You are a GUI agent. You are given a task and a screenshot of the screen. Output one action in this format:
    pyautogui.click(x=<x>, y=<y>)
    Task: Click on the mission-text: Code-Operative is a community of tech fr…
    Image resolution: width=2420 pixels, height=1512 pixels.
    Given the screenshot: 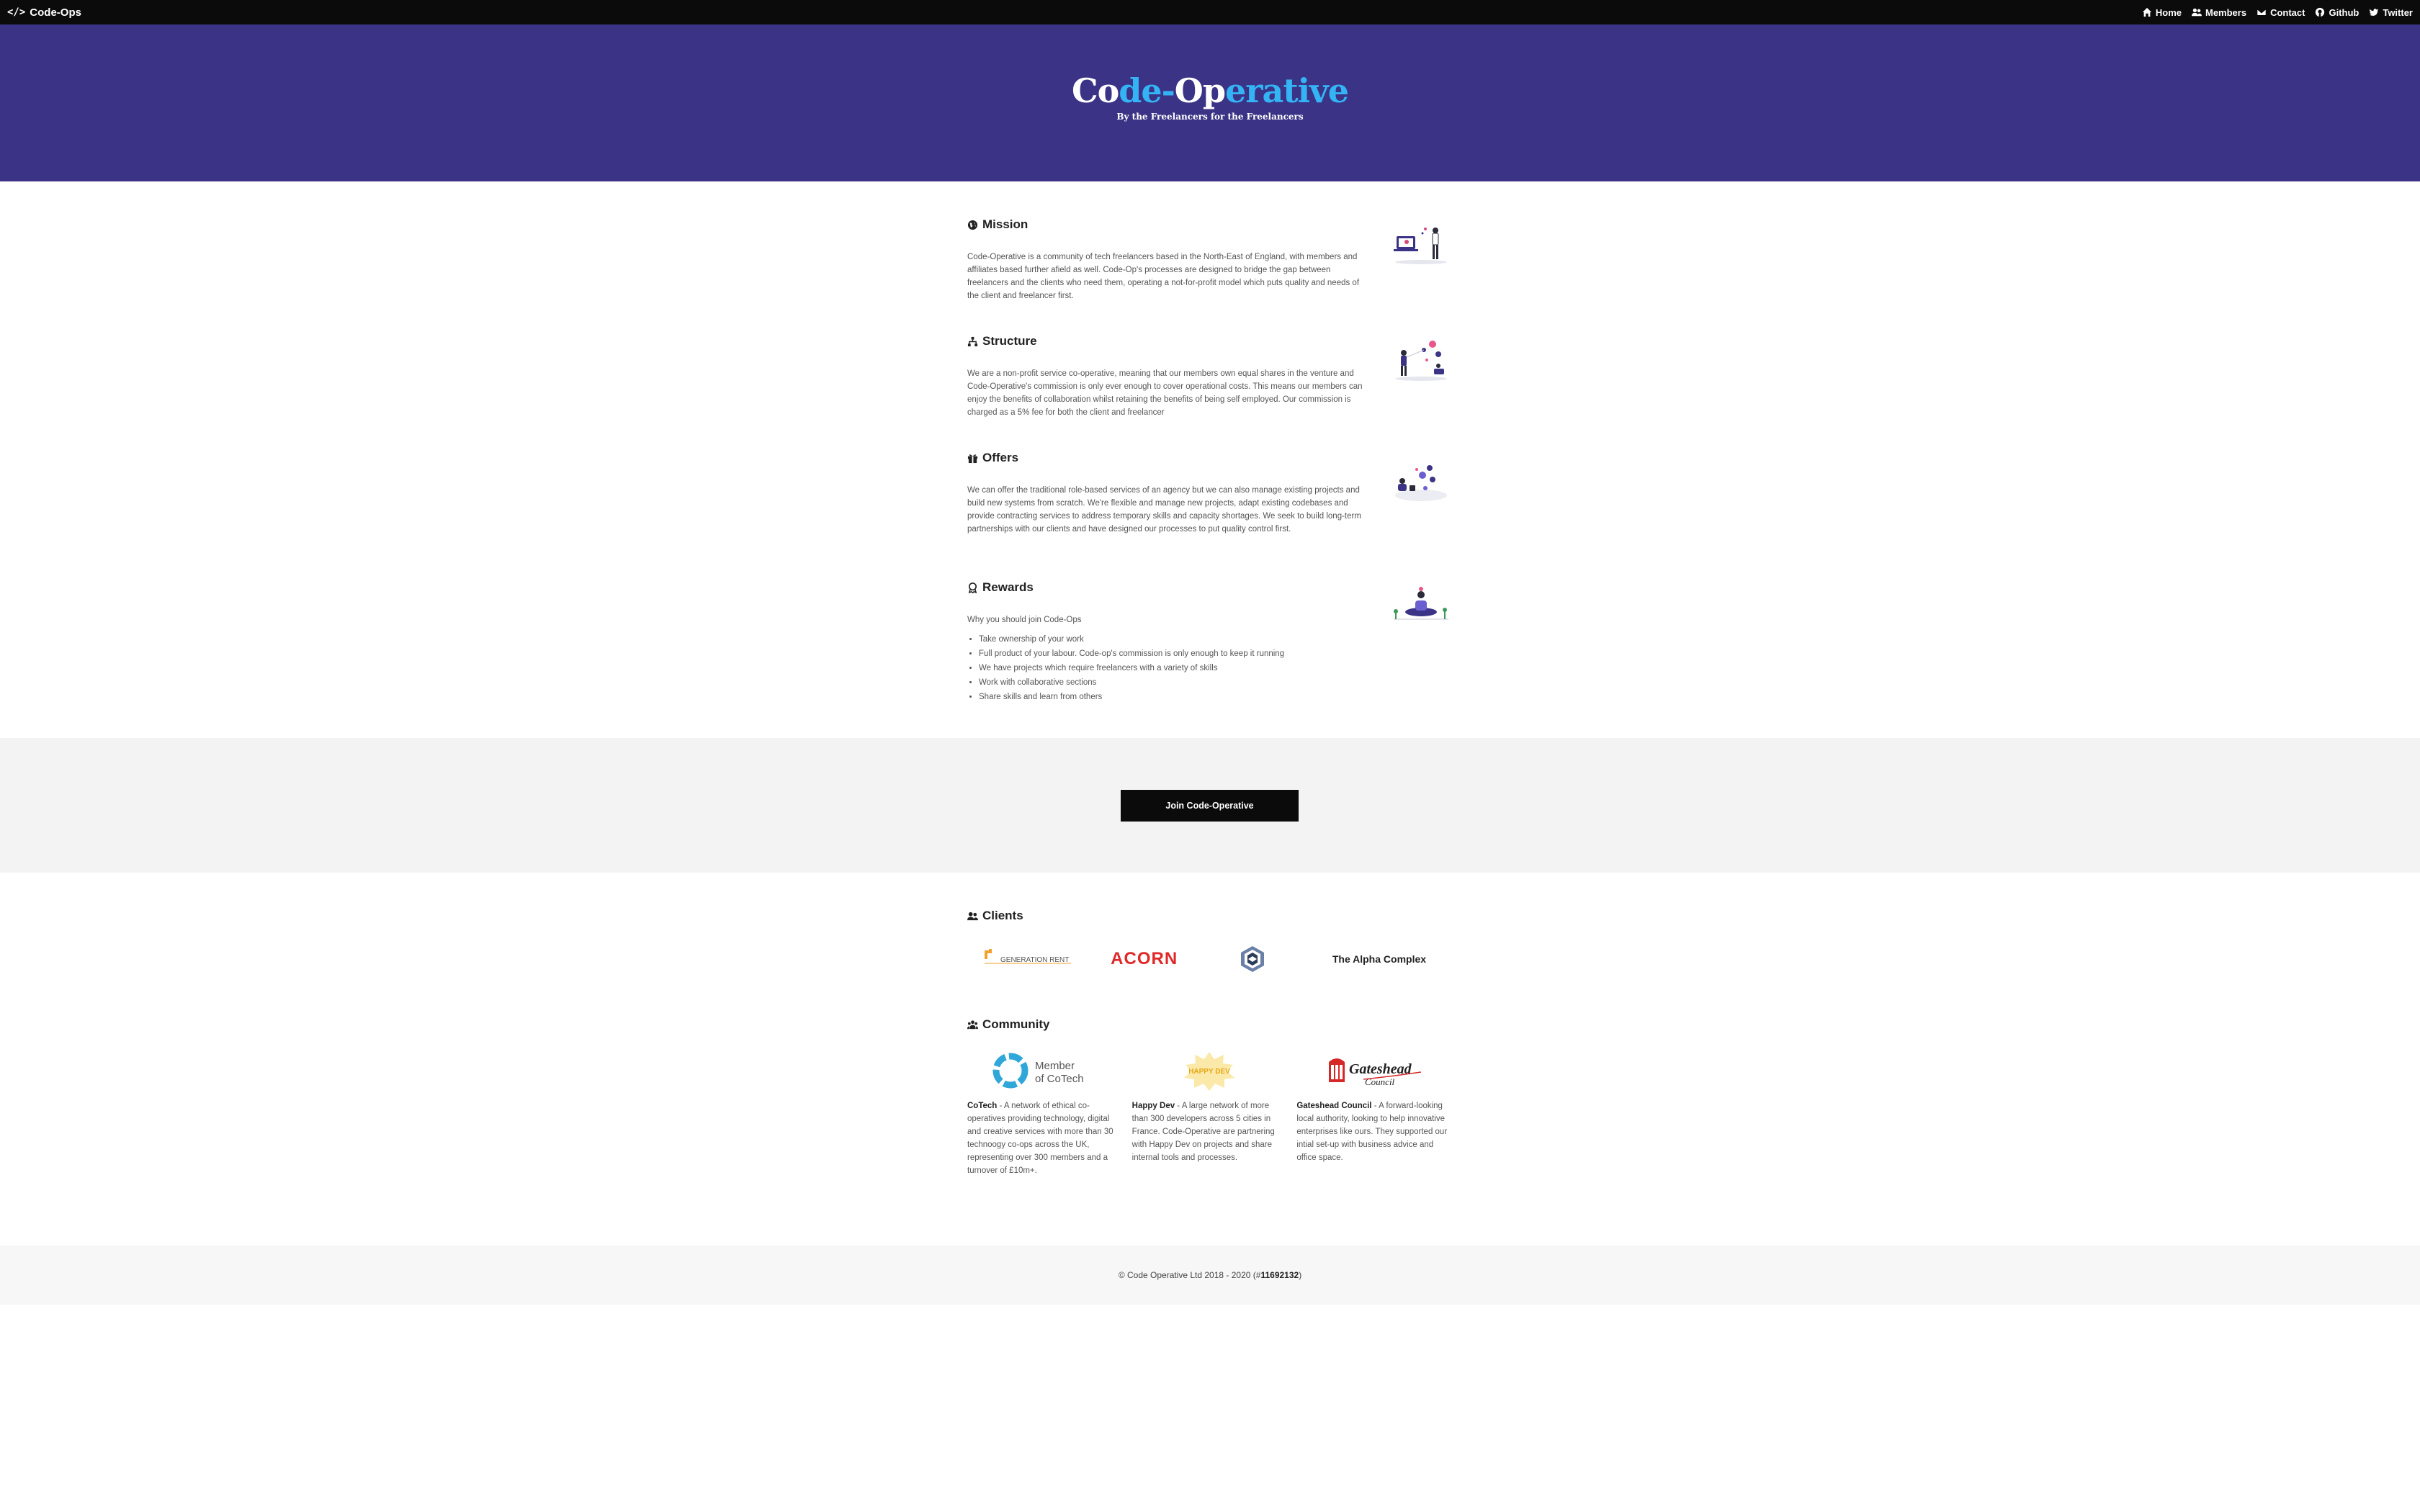 What is the action you would take?
    pyautogui.click(x=1163, y=276)
    